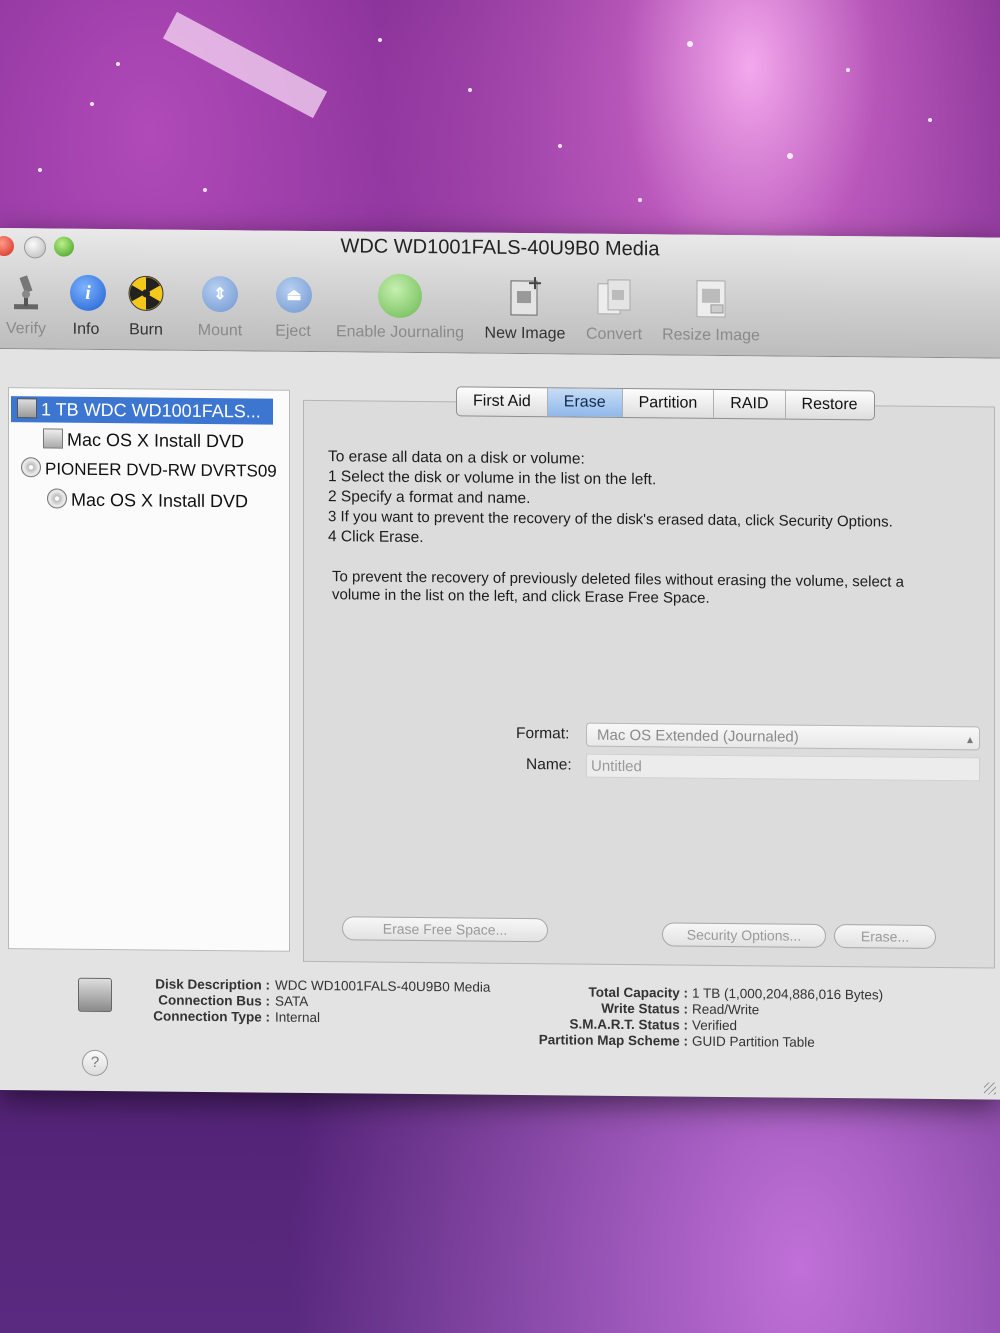  I want to click on eject-icon: ⏏, so click(294, 295).